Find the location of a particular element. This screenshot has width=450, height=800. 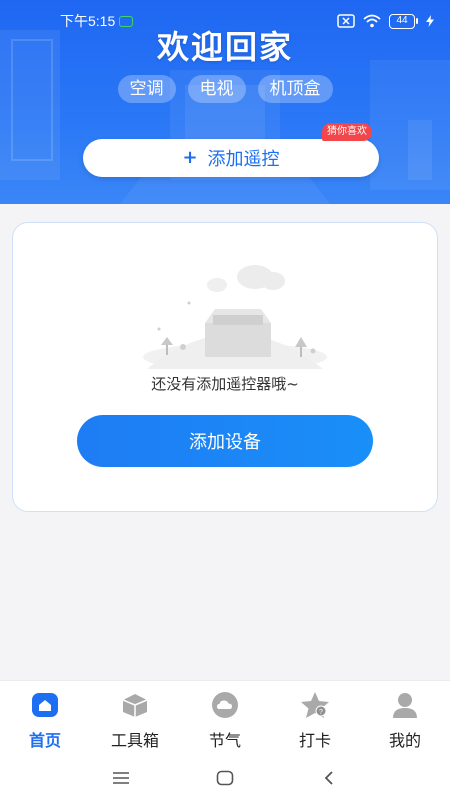

bottom-navigation: 首页 工具箱 节气 ? 打卡 我的 is located at coordinates (225, 718).